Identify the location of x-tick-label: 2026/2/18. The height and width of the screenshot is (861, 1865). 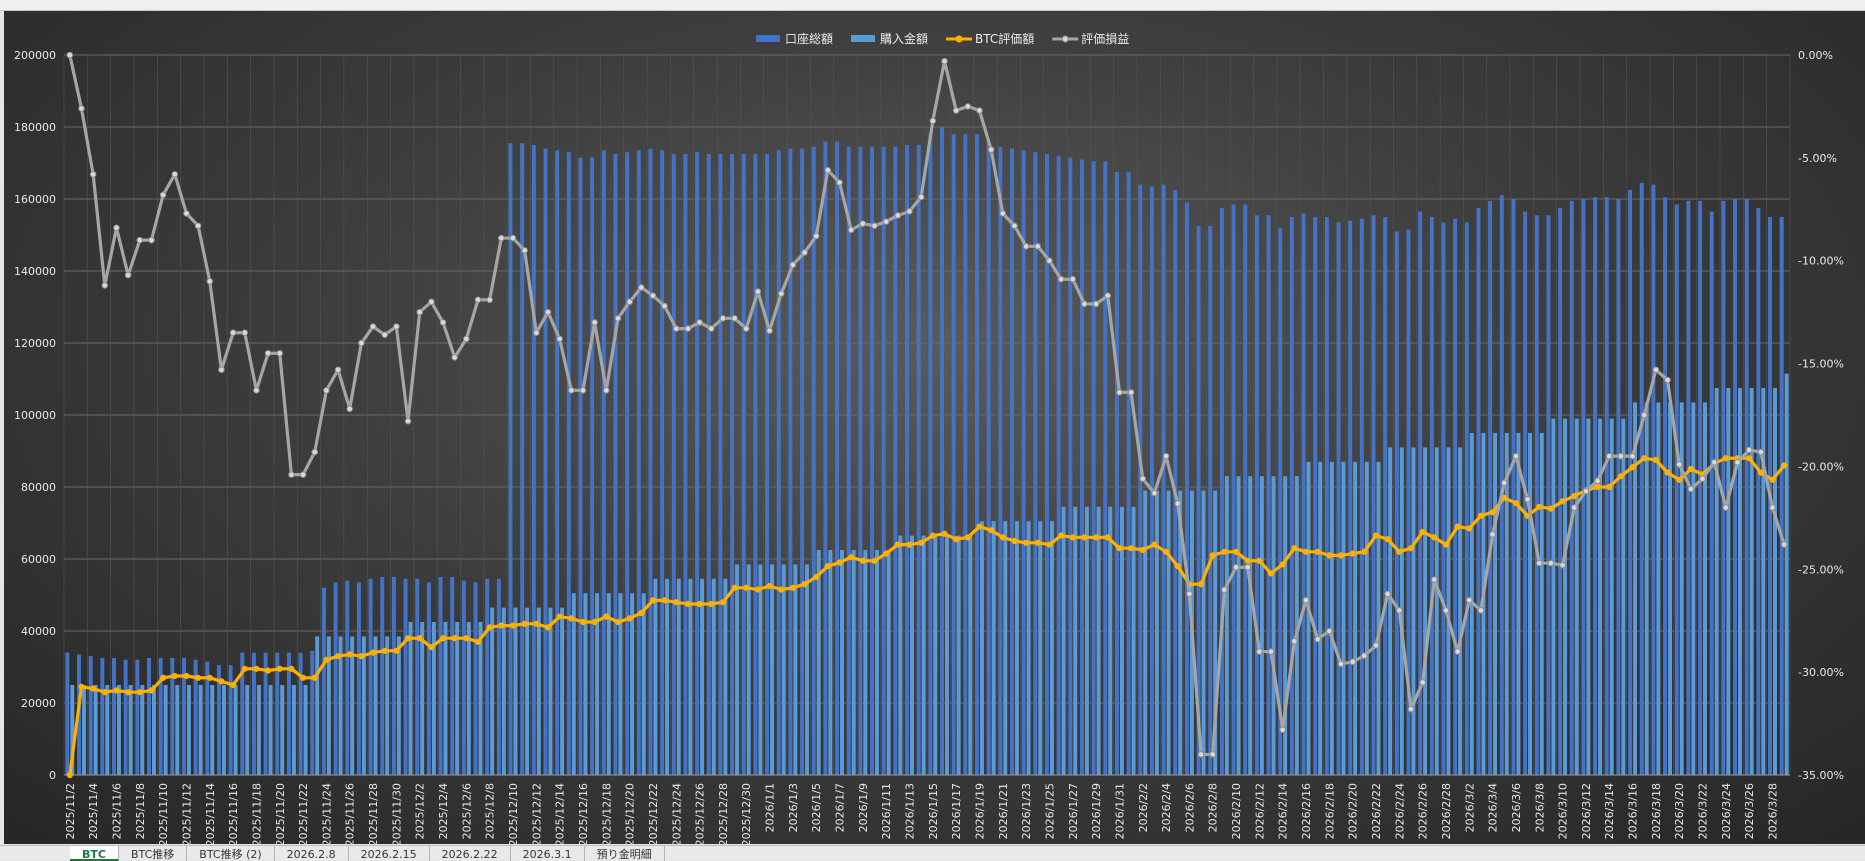
(1329, 811).